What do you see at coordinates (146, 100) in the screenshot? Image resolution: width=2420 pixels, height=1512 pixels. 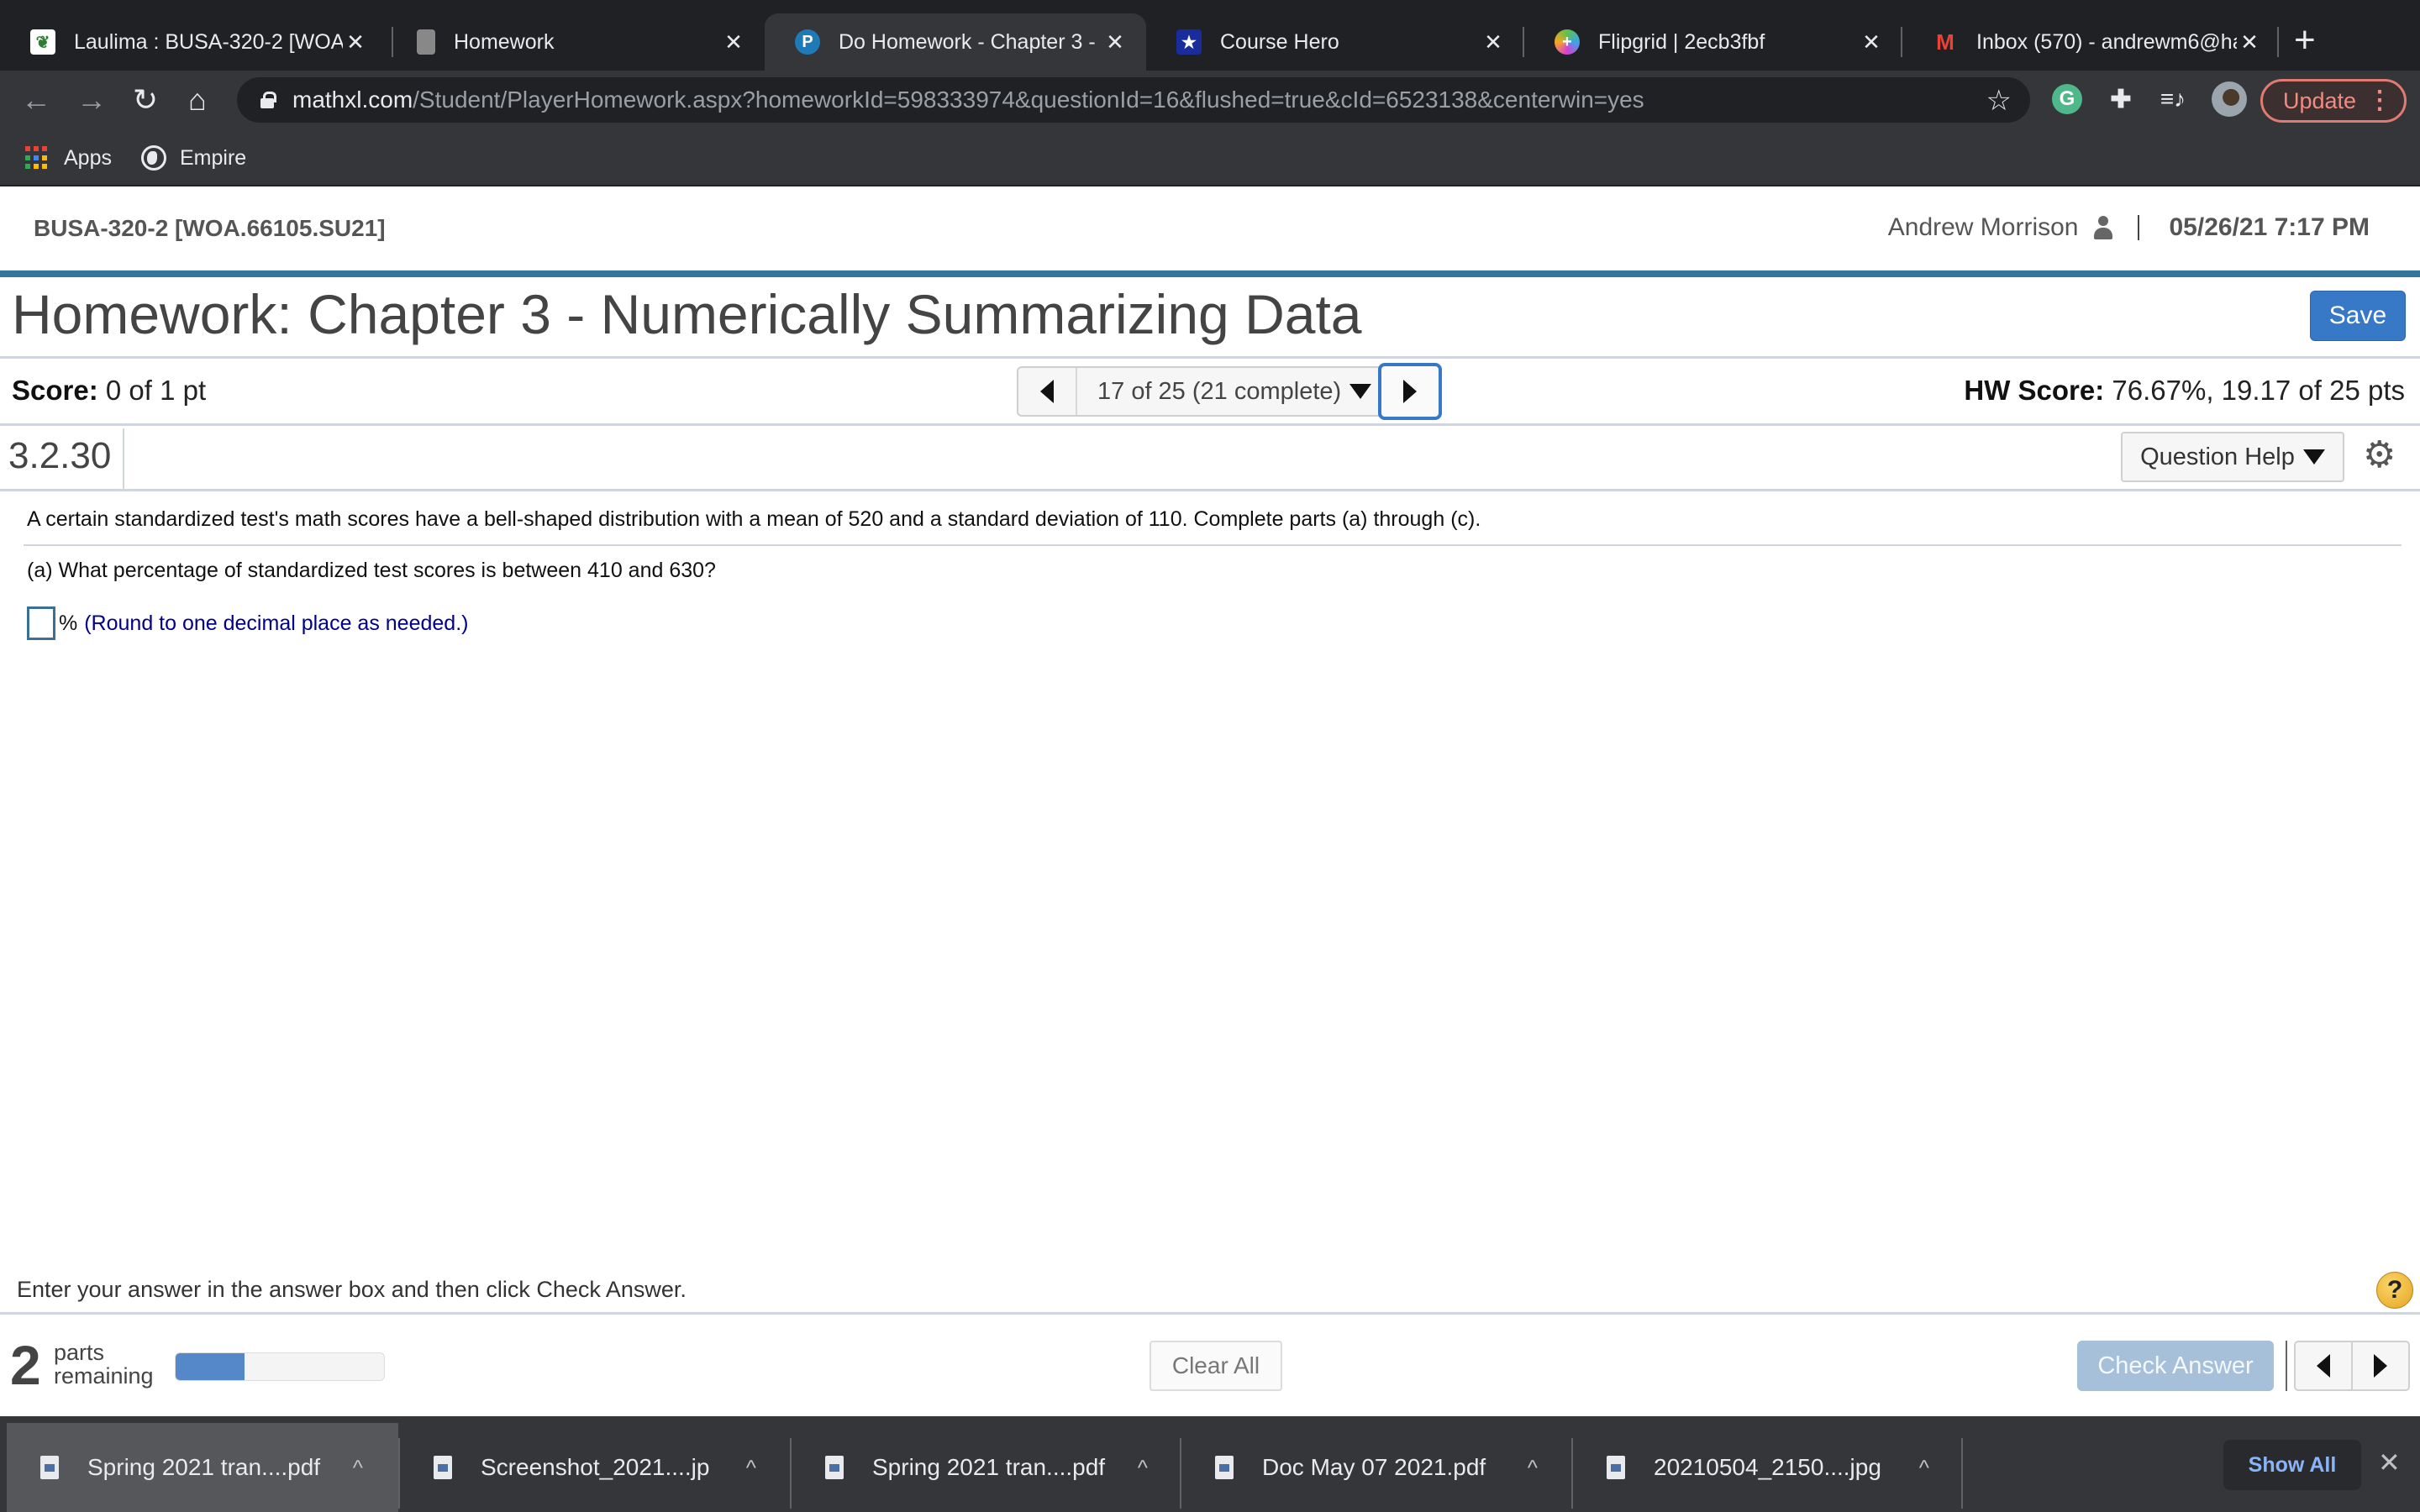 I see `reload-icon: ↻` at bounding box center [146, 100].